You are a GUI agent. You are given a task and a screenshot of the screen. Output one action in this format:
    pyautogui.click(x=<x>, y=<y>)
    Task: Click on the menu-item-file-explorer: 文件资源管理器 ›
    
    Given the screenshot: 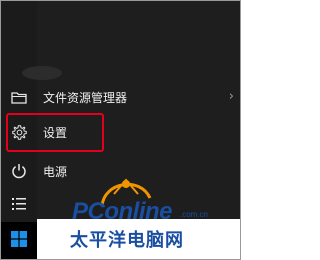 What is the action you would take?
    pyautogui.click(x=120, y=97)
    